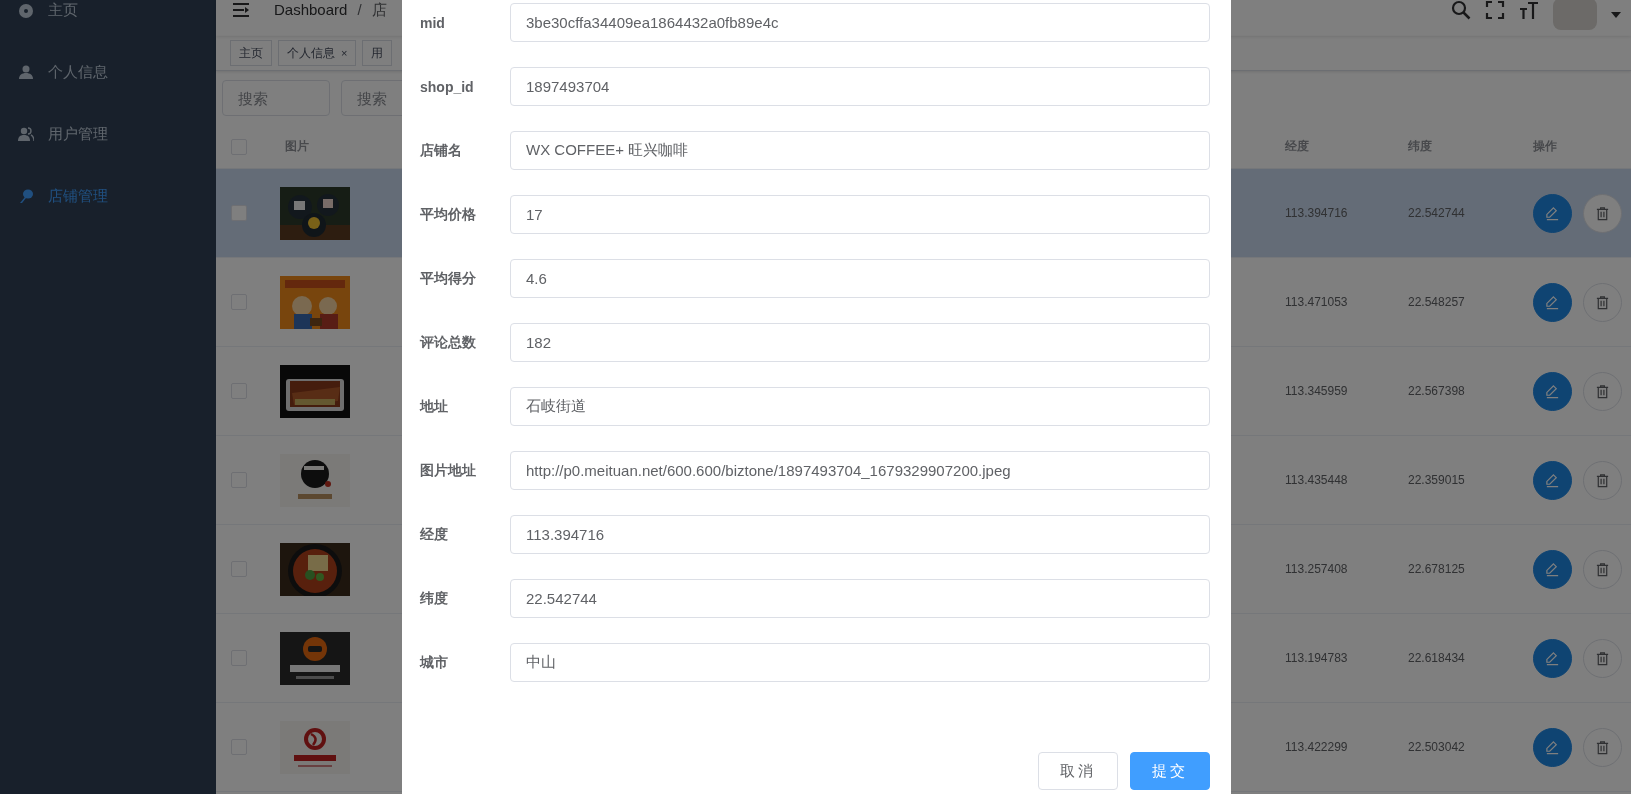 The image size is (1631, 794). I want to click on field-label: 图片地址, so click(448, 470).